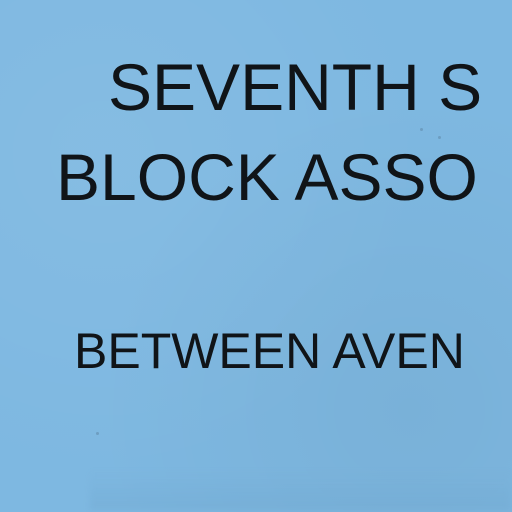  Describe the element at coordinates (267, 177) in the screenshot. I see `heading-line-2: BLOCK ASSO` at that location.